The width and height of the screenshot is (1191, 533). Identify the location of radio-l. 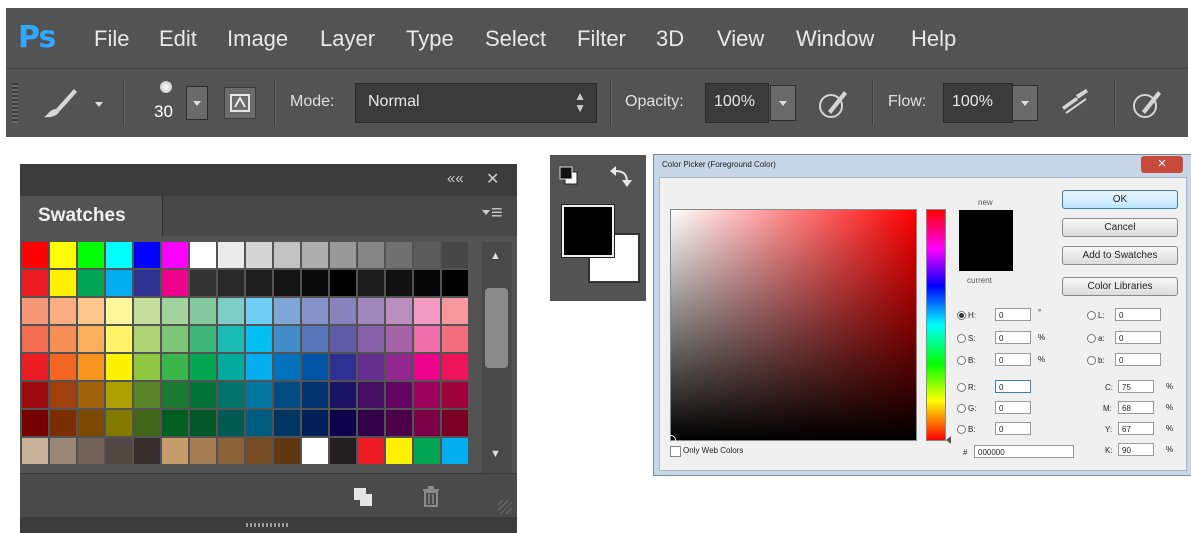
(1091, 315).